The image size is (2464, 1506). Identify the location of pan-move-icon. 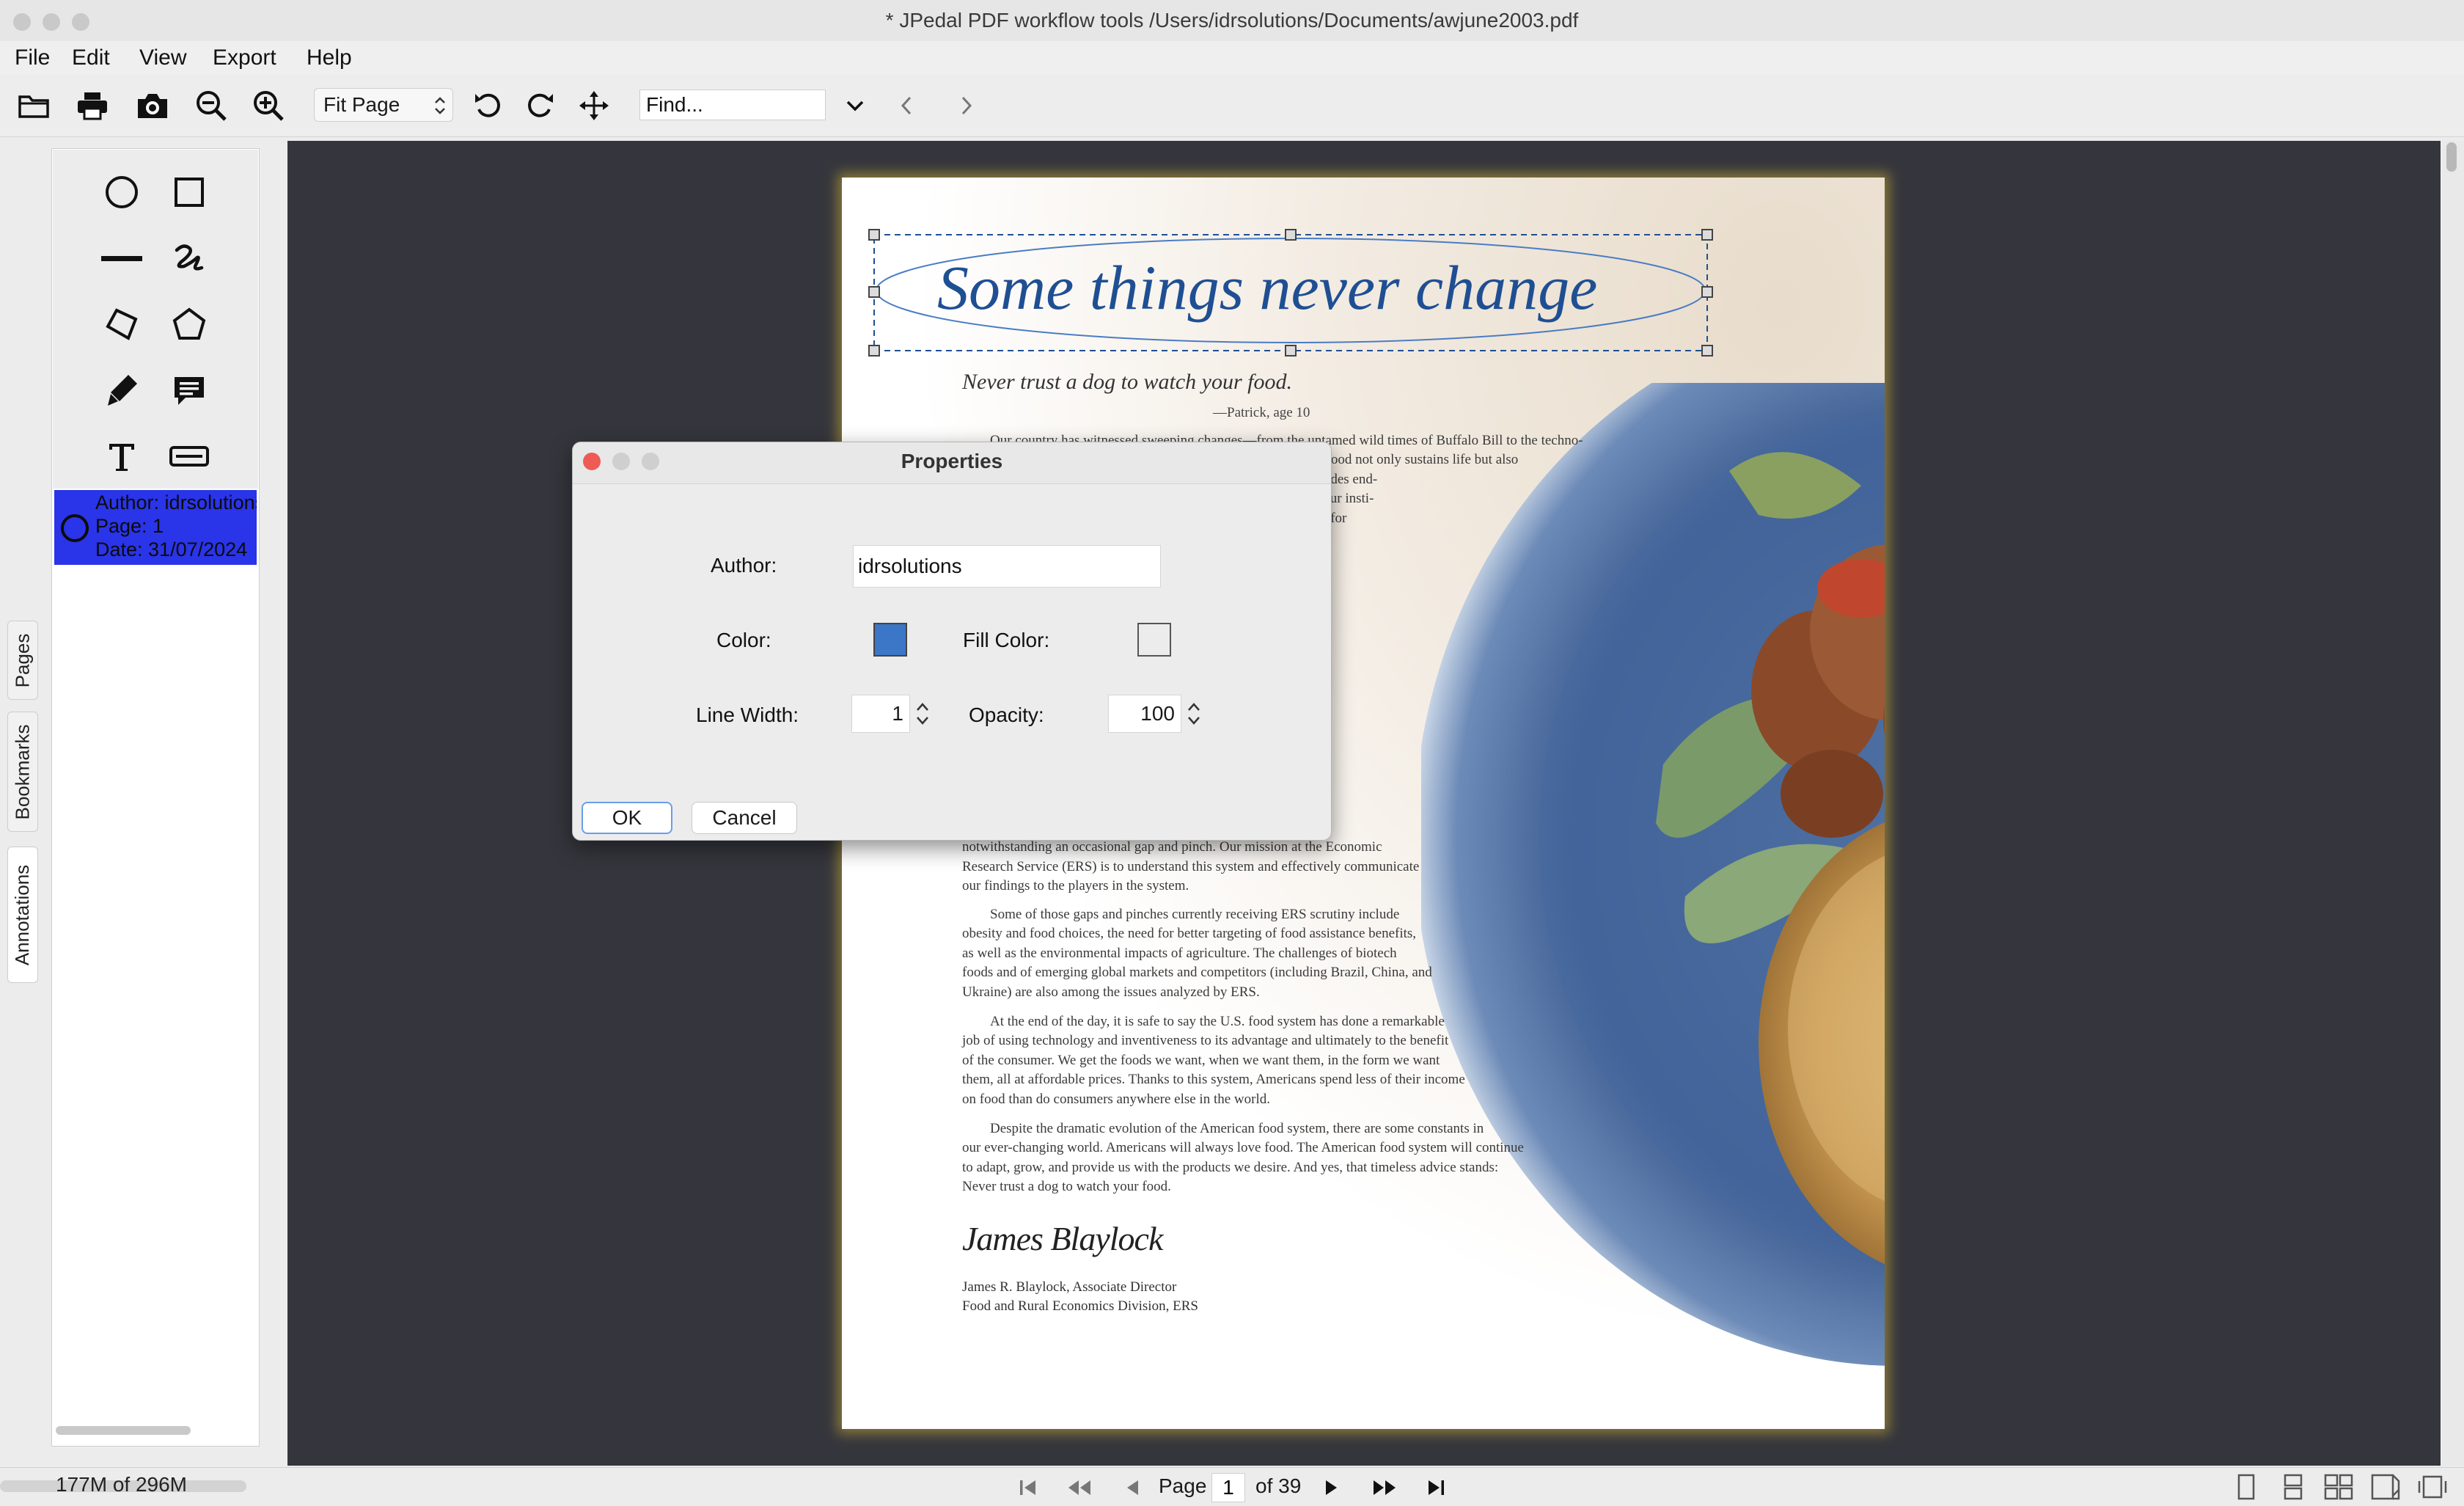
(594, 106).